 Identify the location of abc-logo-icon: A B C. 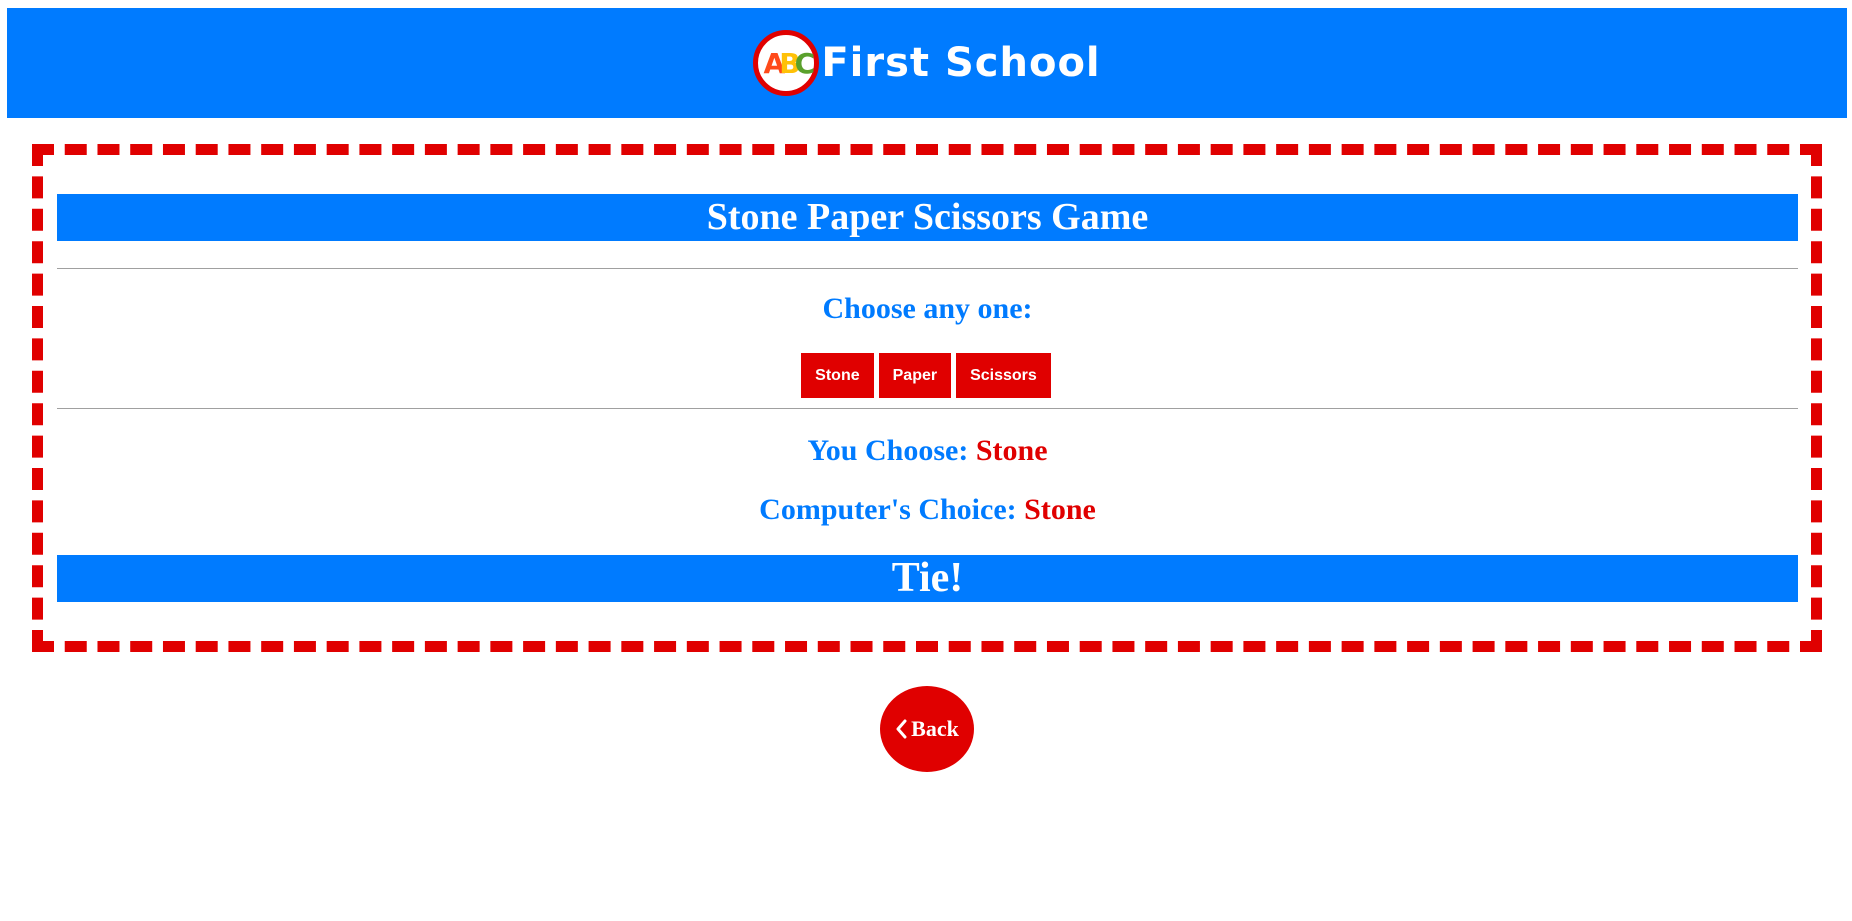
(786, 63).